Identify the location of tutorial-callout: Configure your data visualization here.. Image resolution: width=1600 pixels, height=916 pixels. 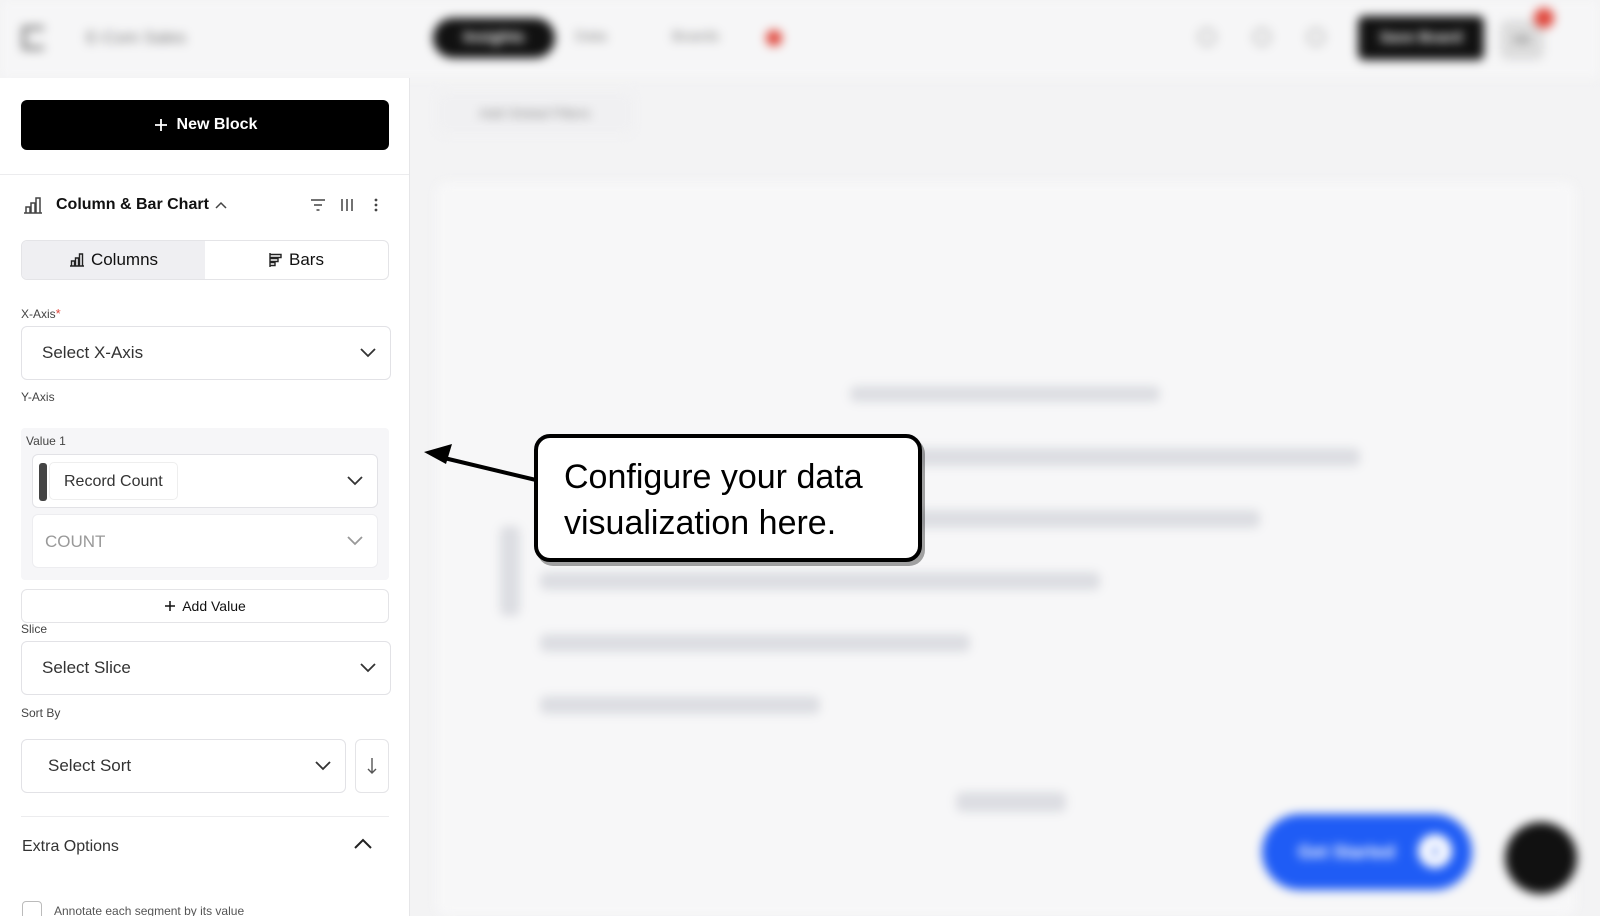
(728, 498).